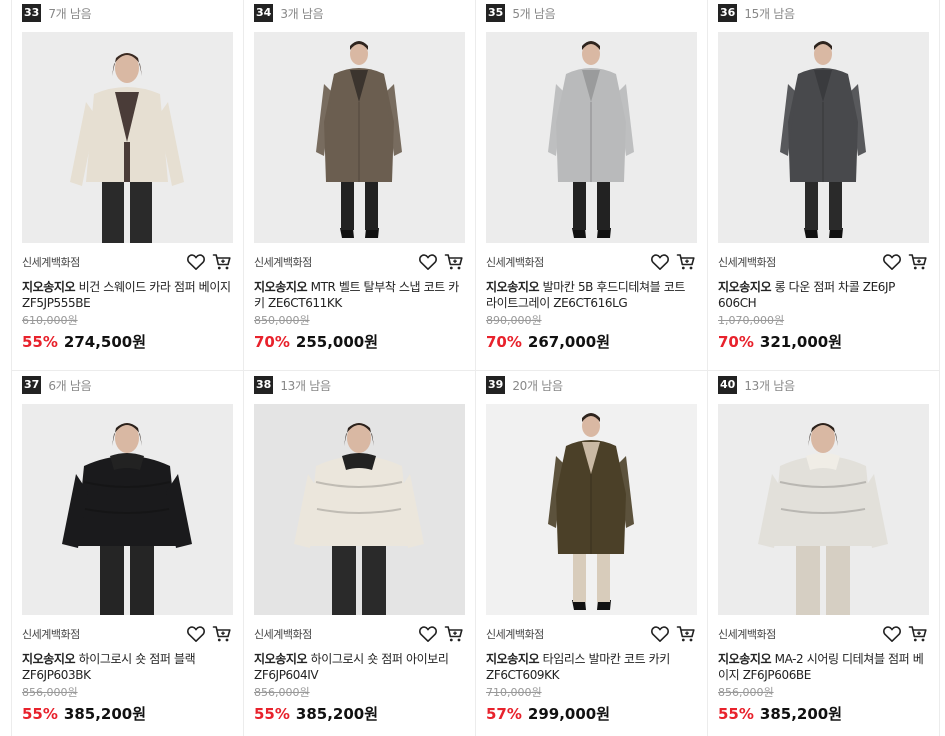 Image resolution: width=945 pixels, height=736 pixels. What do you see at coordinates (302, 13) in the screenshot?
I see `stock-remaining: 3개 남음` at bounding box center [302, 13].